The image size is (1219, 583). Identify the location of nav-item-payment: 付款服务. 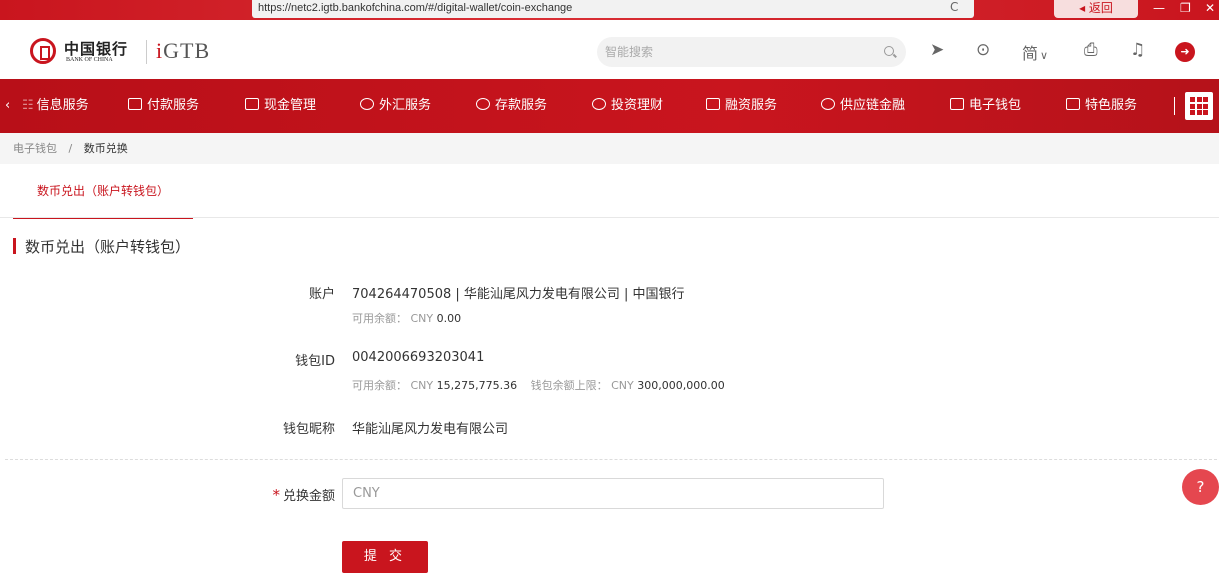
(163, 106).